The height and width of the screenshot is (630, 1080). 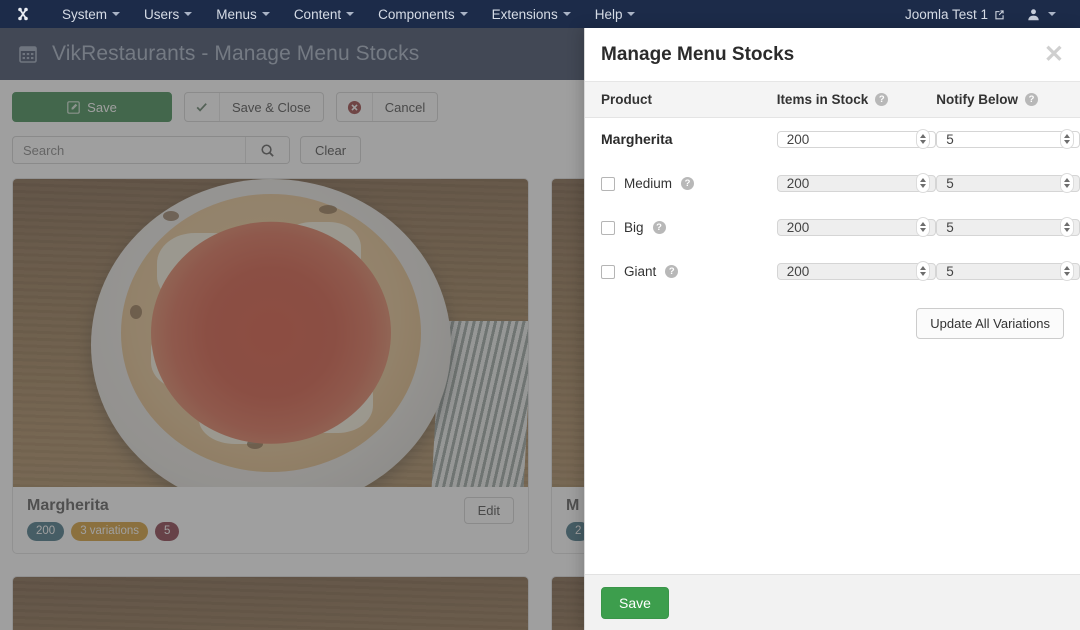 I want to click on variation-name: Giant, so click(x=640, y=271).